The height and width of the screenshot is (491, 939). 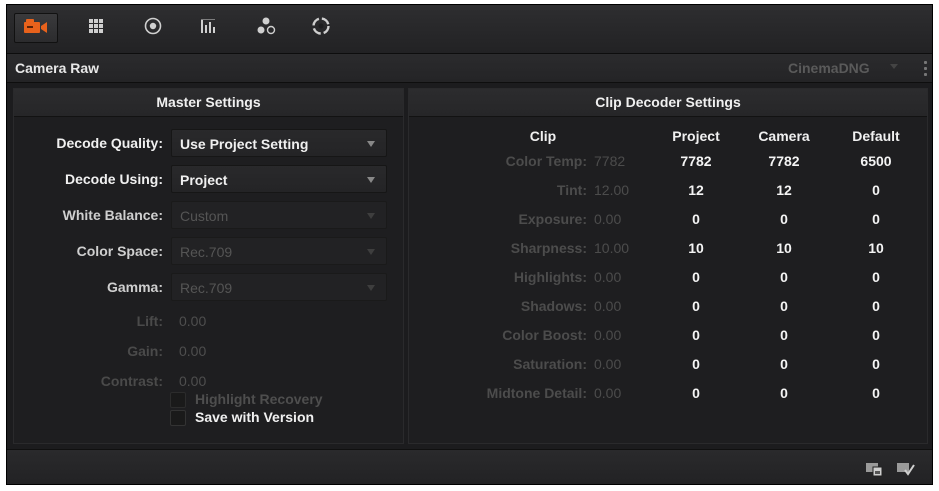 What do you see at coordinates (192, 321) in the screenshot?
I see `lift-value: 0.00` at bounding box center [192, 321].